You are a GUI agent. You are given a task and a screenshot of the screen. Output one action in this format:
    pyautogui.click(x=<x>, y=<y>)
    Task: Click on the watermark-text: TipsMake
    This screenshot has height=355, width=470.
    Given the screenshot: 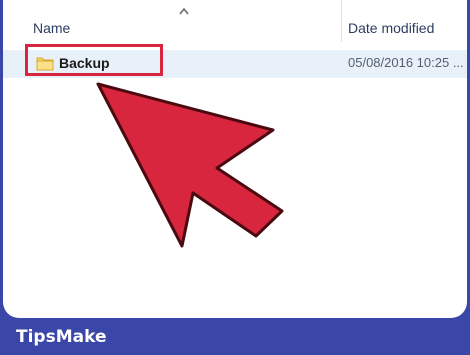 What is the action you would take?
    pyautogui.click(x=225, y=182)
    